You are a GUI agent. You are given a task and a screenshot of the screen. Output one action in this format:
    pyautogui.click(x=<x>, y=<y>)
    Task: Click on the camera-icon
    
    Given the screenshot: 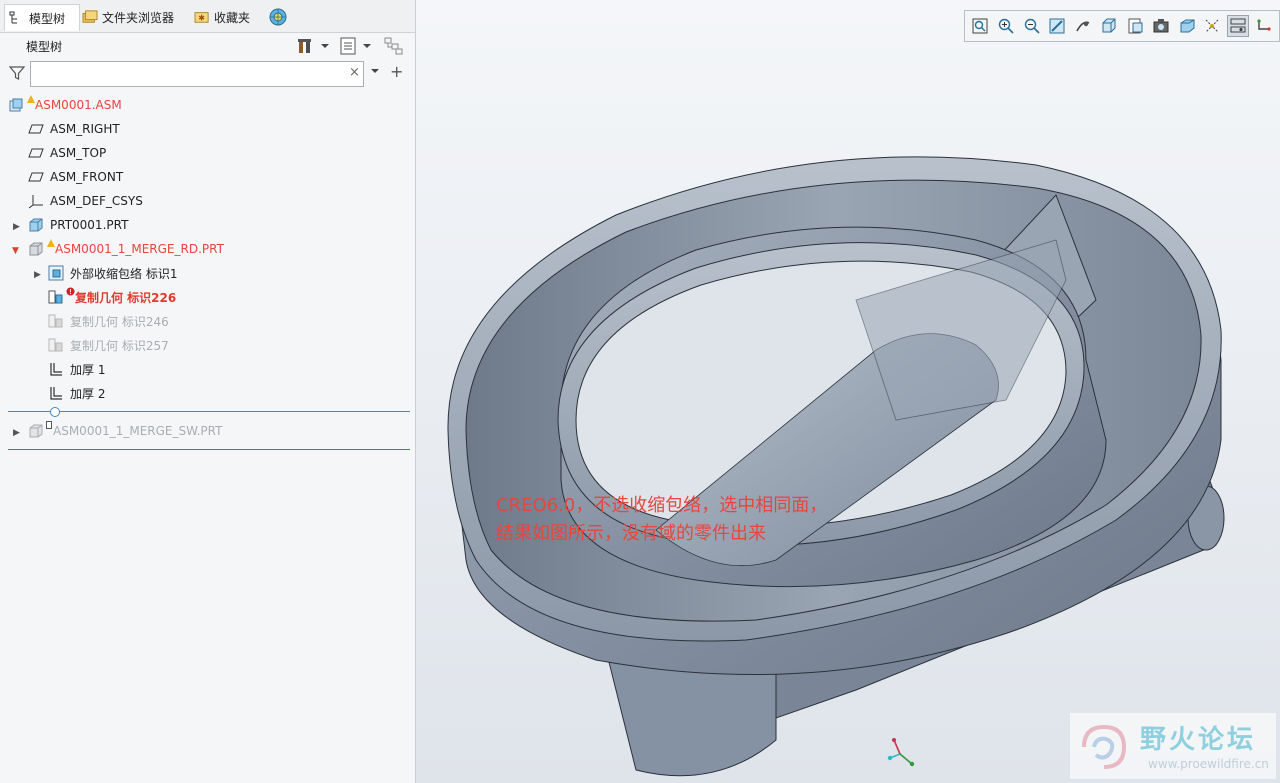 What is the action you would take?
    pyautogui.click(x=1161, y=26)
    